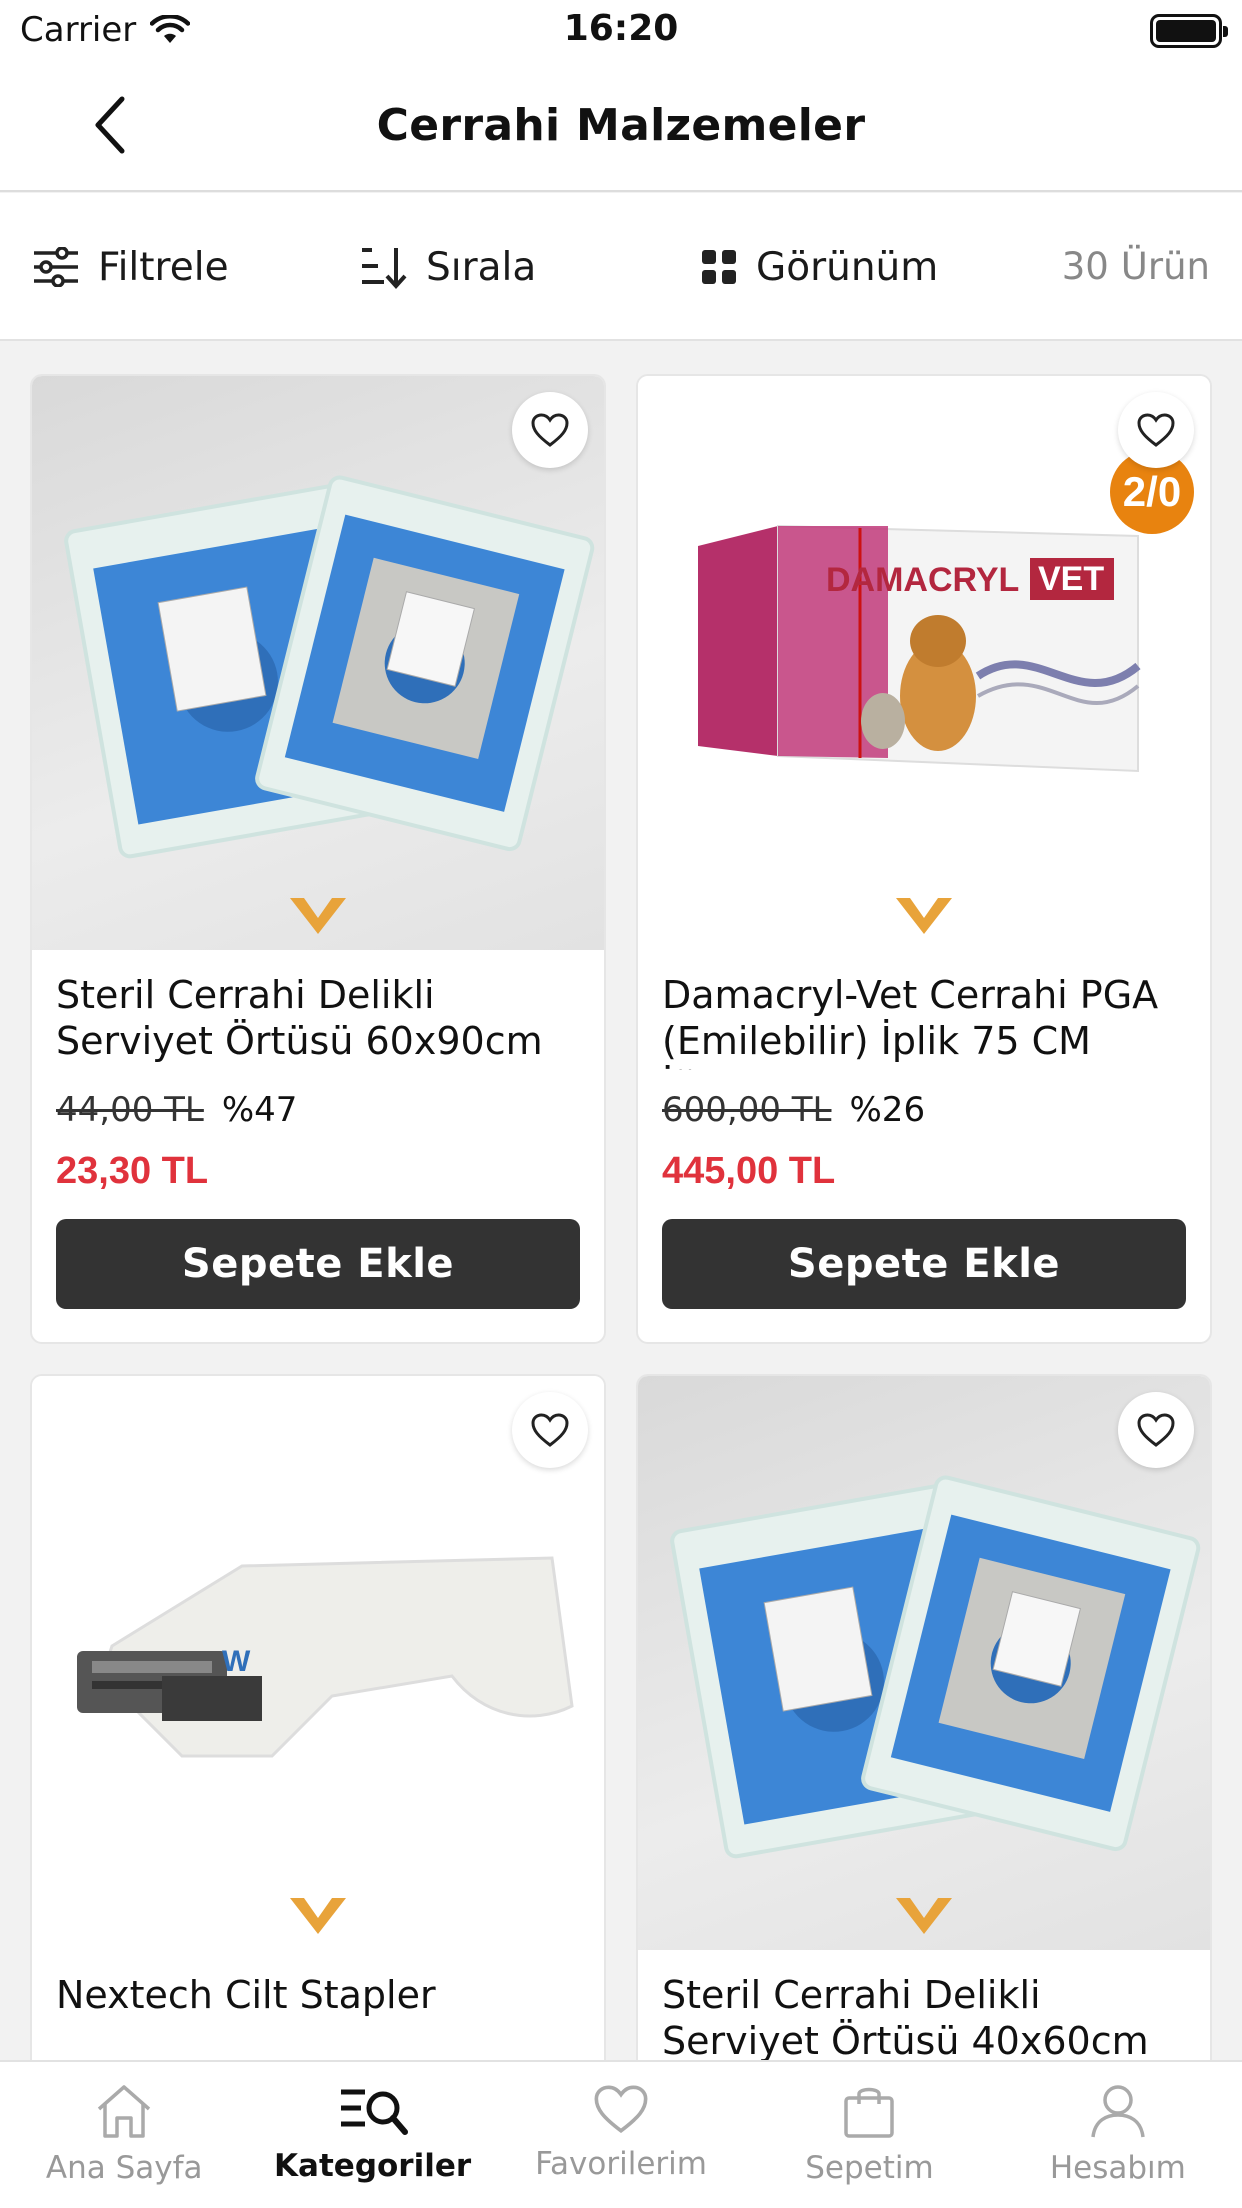 The width and height of the screenshot is (1242, 2208). I want to click on svg-text: W, so click(236, 1661).